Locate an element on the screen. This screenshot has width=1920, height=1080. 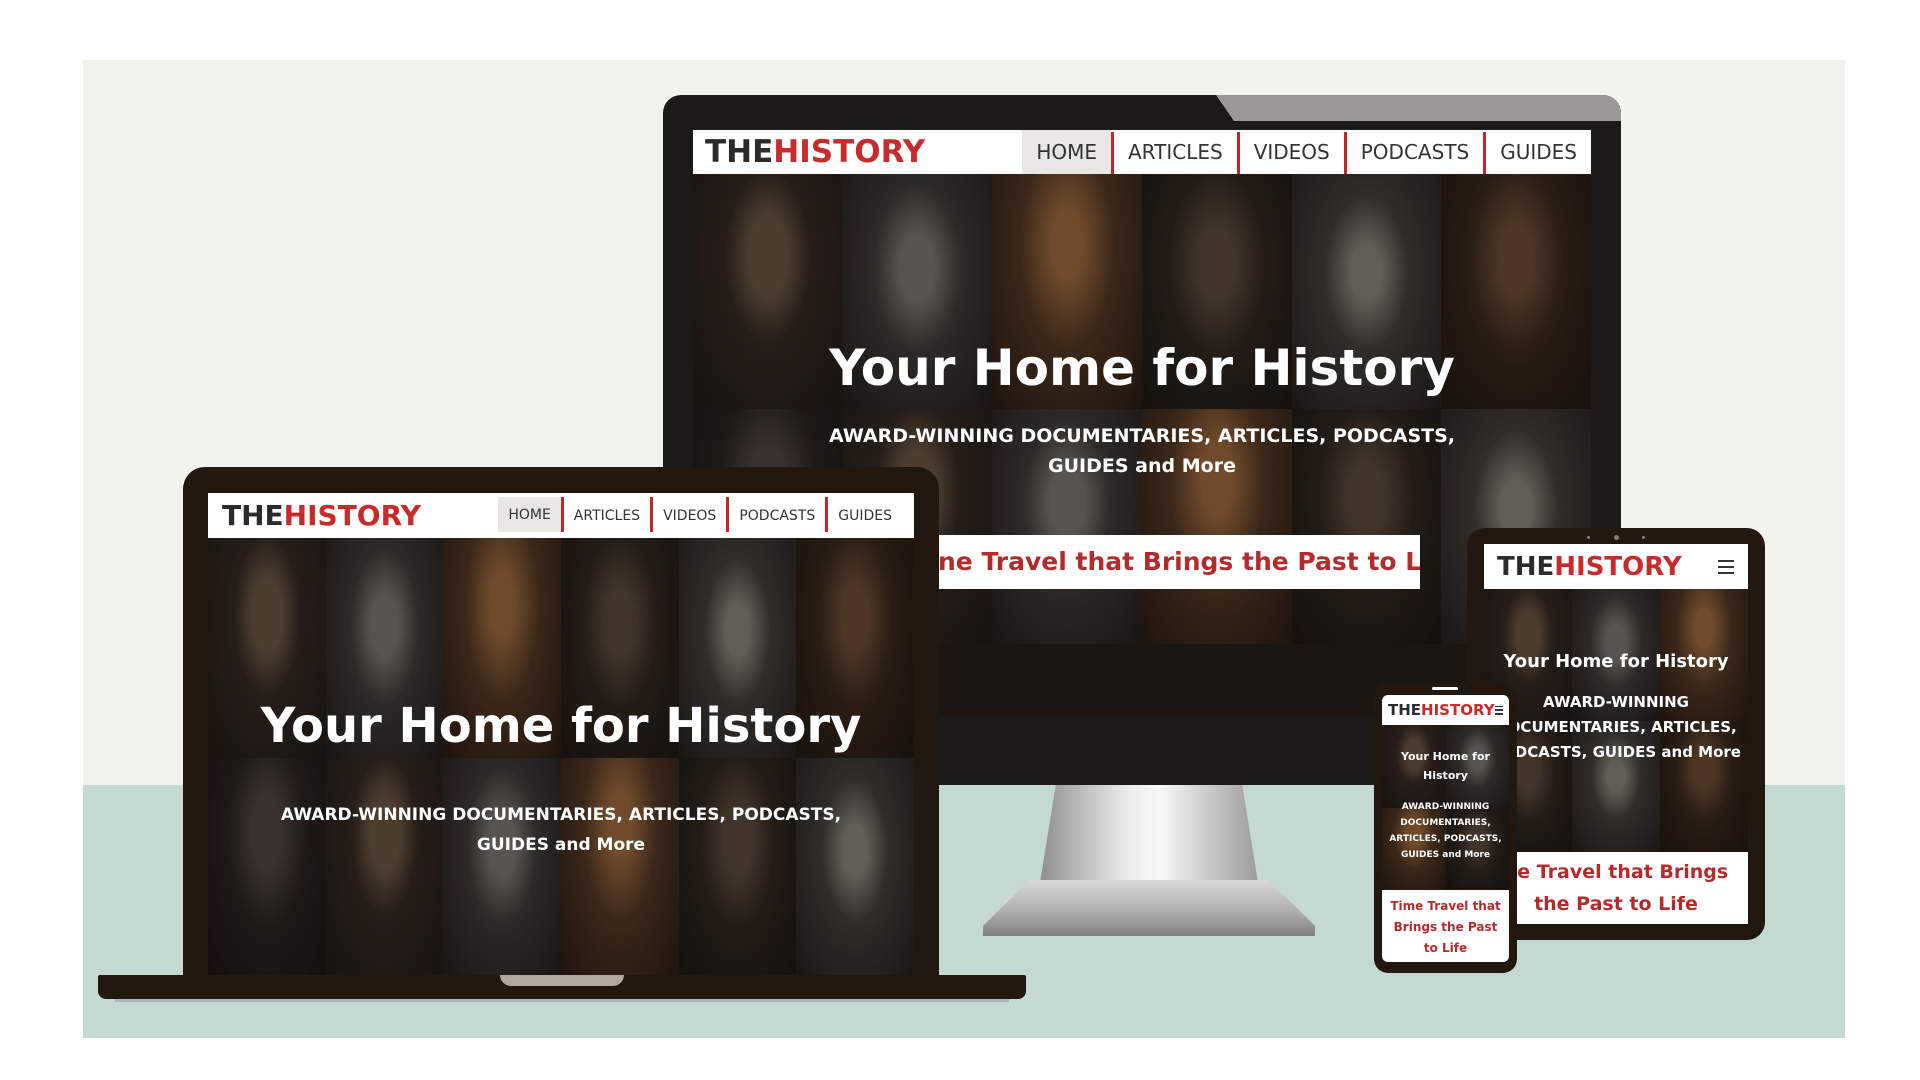
phone-navbar: THEHISTORY is located at coordinates (1445, 710).